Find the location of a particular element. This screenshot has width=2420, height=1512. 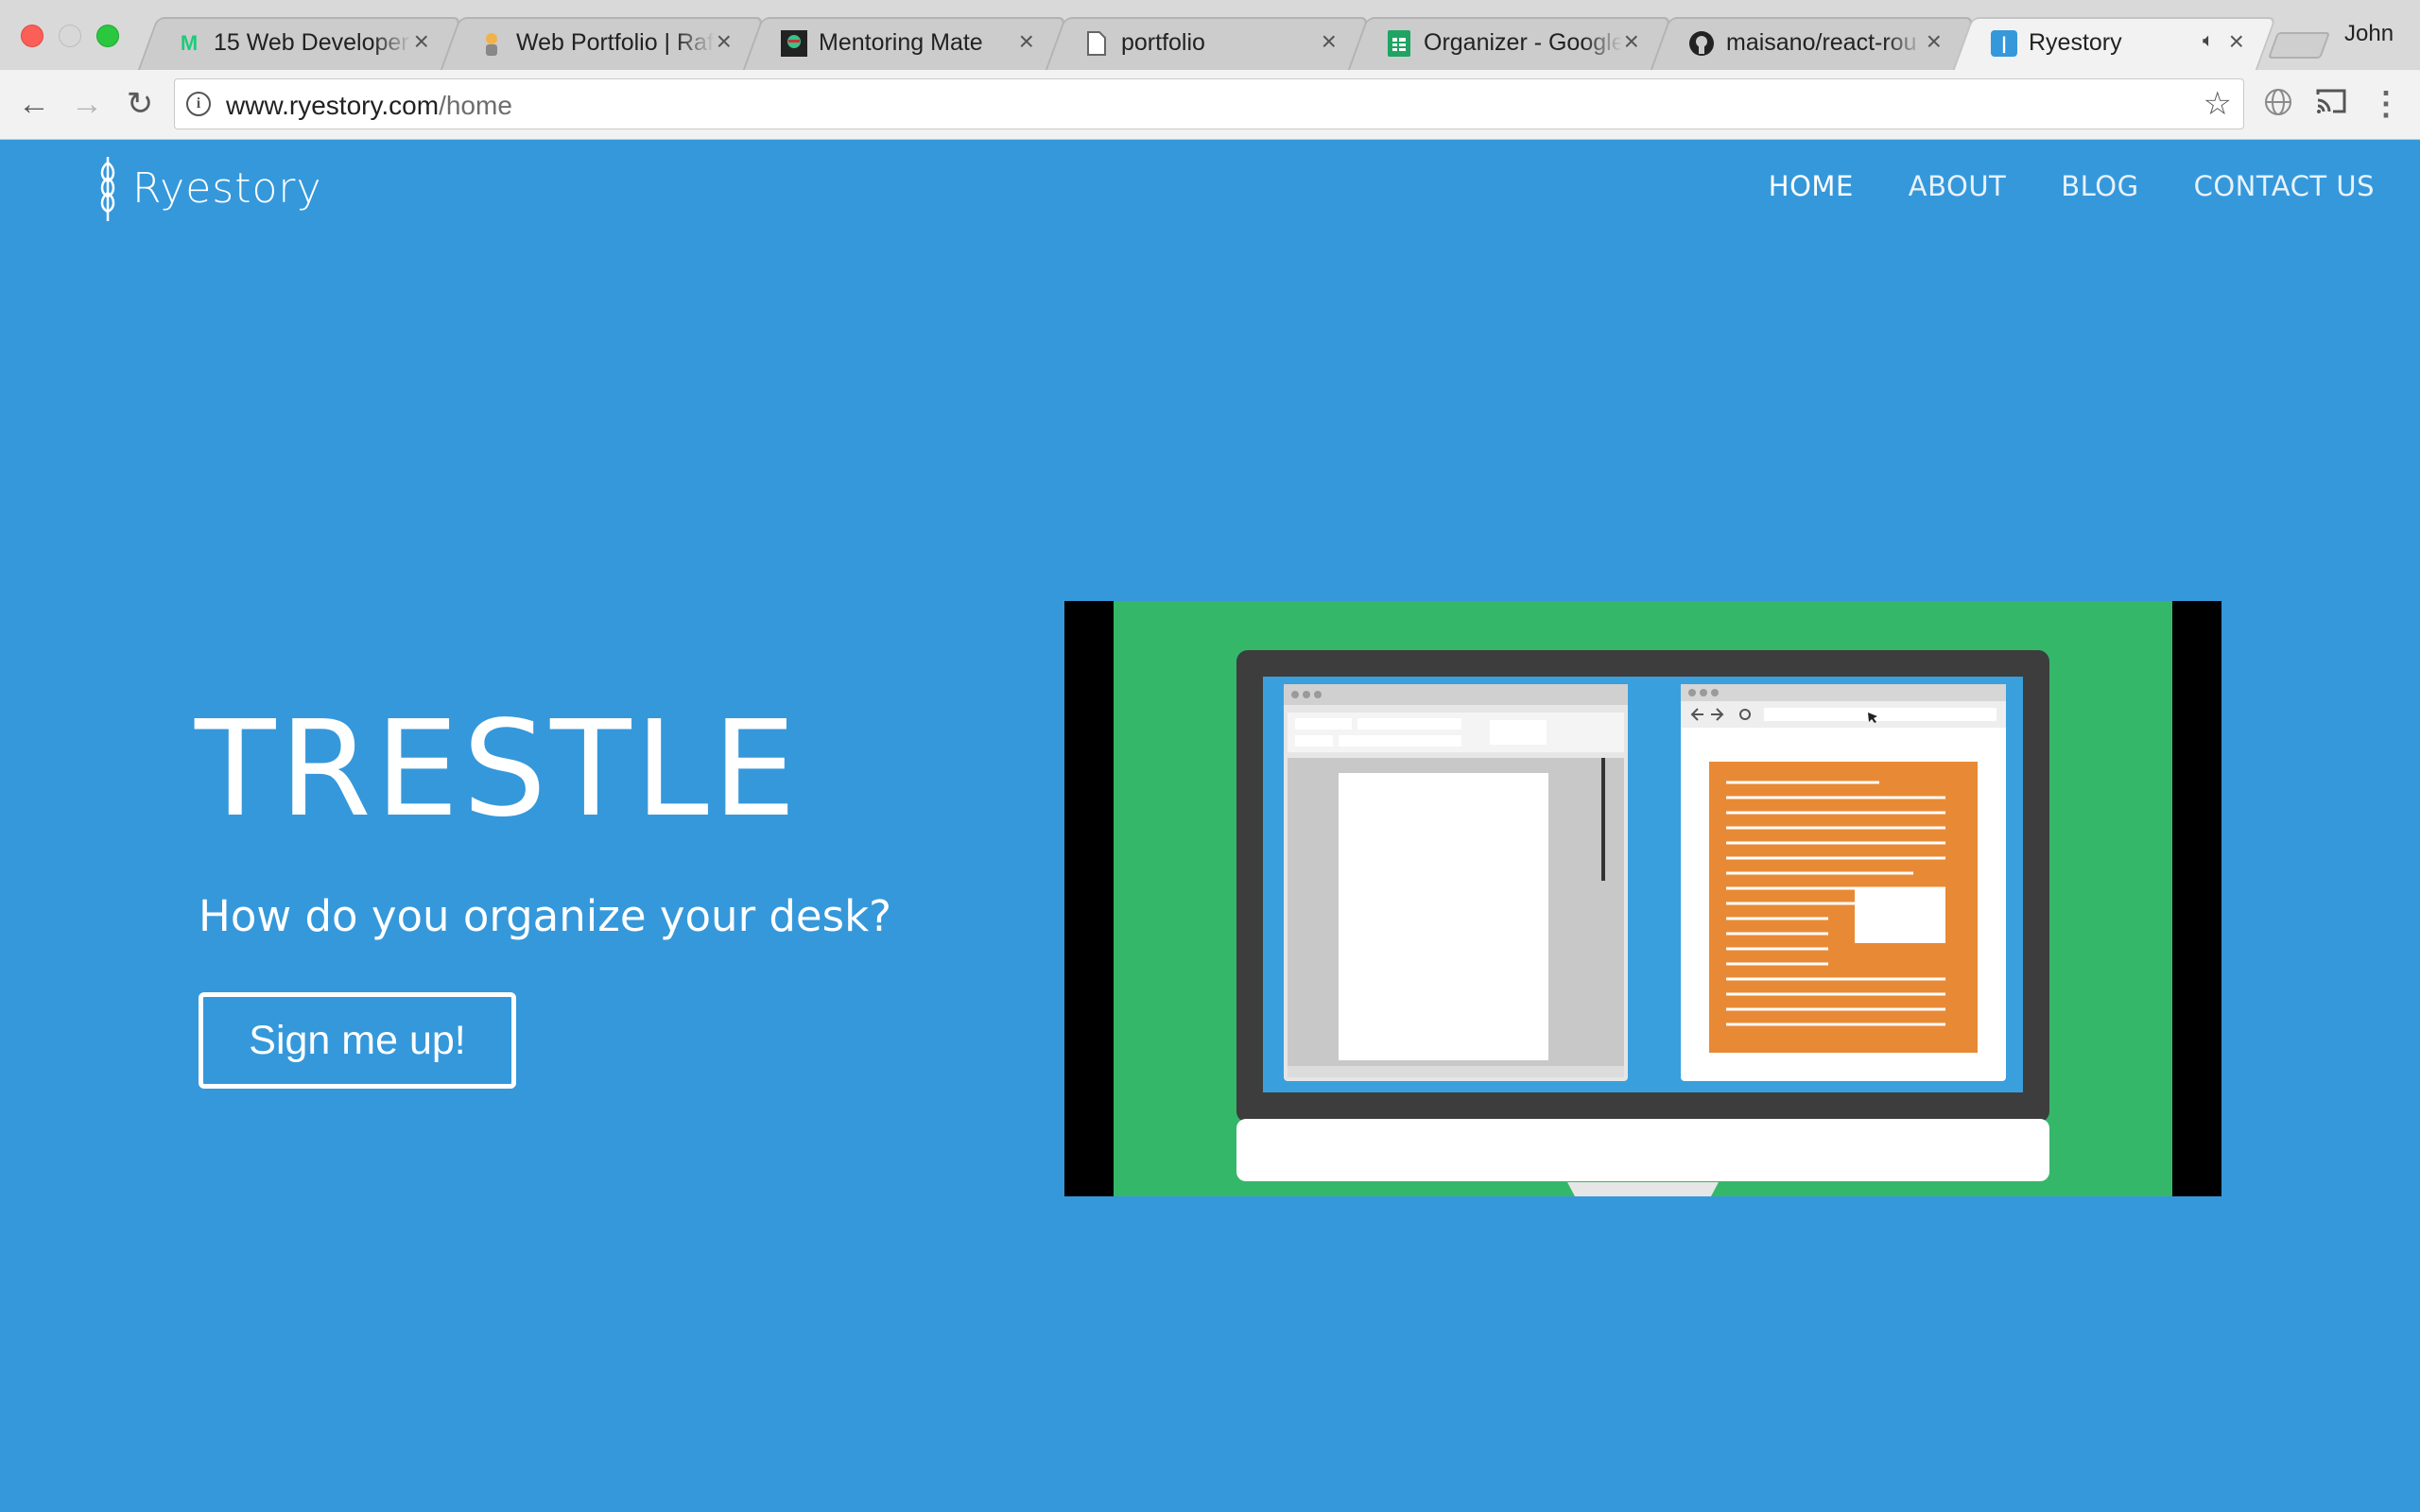

profile-name: John is located at coordinates (2369, 34).